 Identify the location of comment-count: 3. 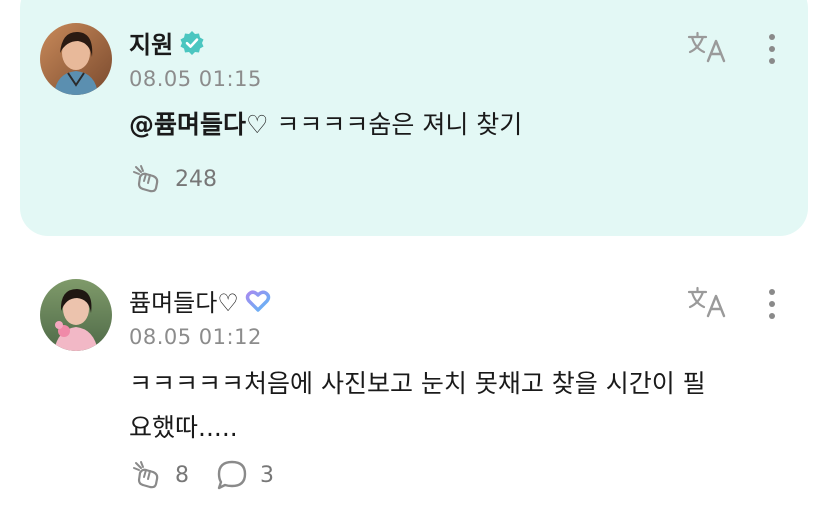
(267, 475).